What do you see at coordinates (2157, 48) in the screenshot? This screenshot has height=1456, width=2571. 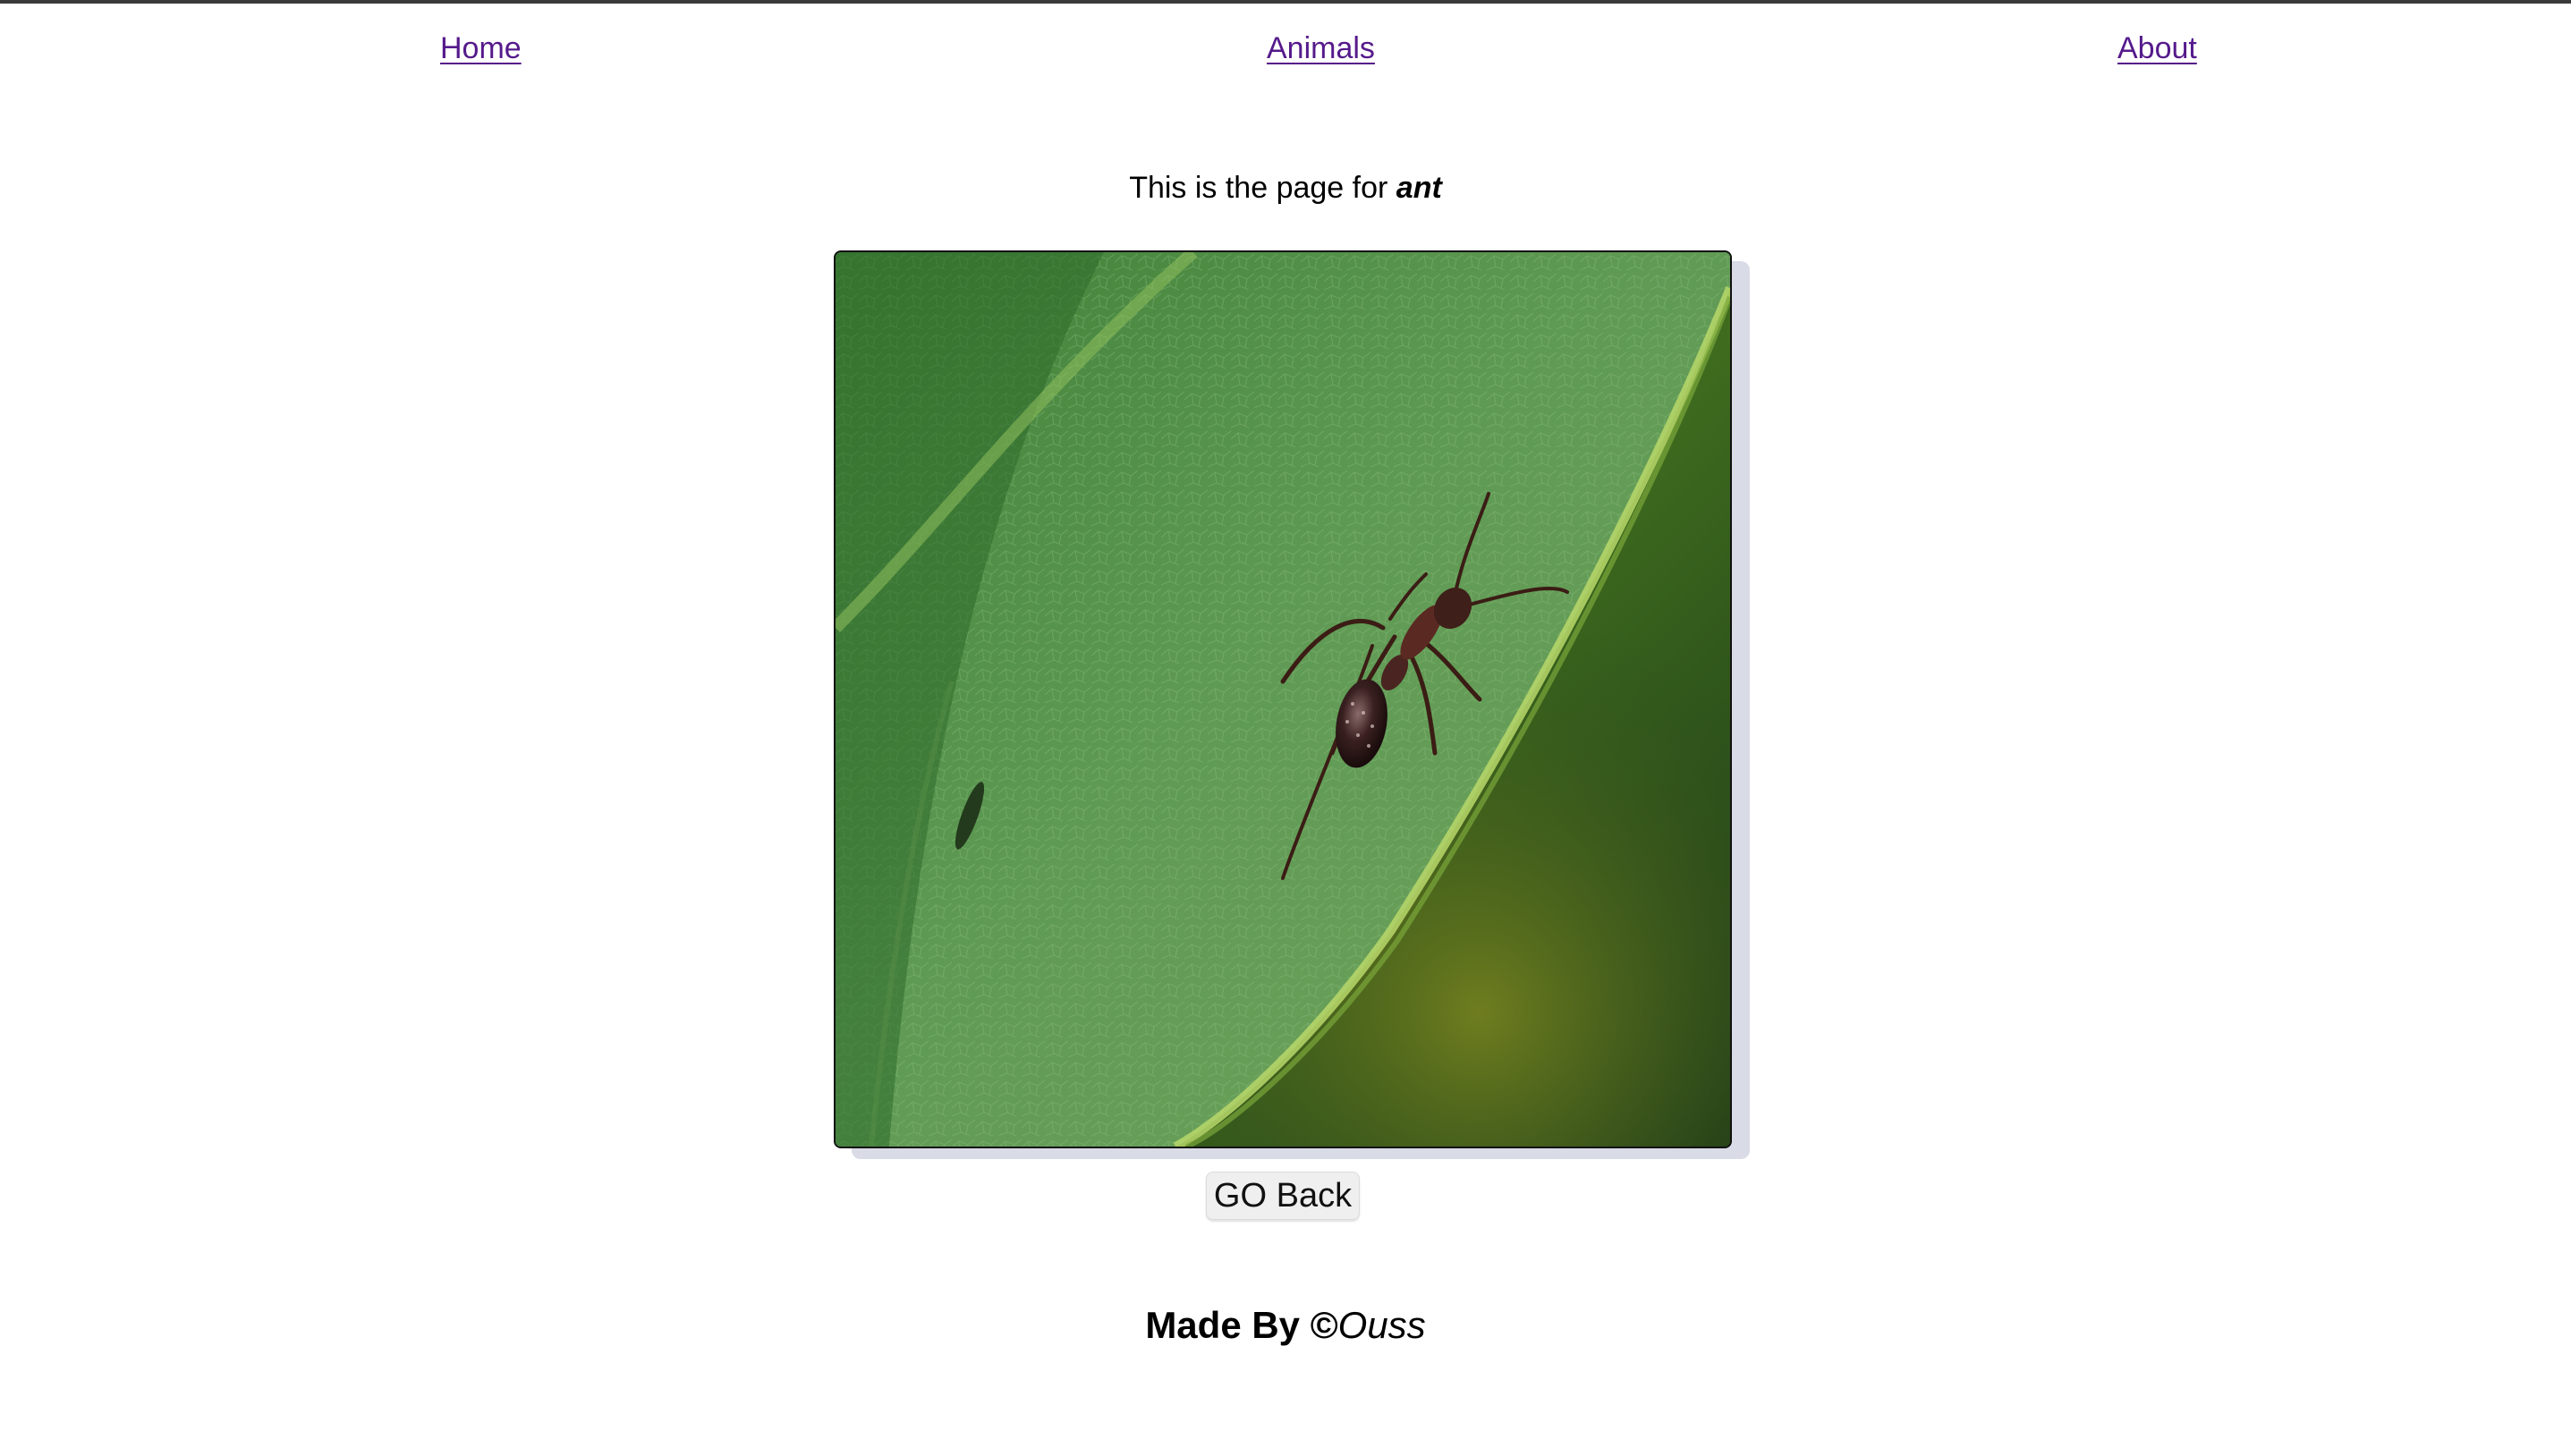 I see `nav-link-about: About` at bounding box center [2157, 48].